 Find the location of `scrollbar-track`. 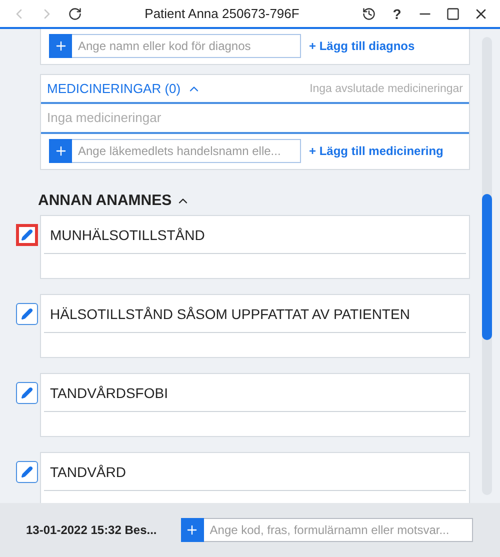

scrollbar-track is located at coordinates (487, 266).